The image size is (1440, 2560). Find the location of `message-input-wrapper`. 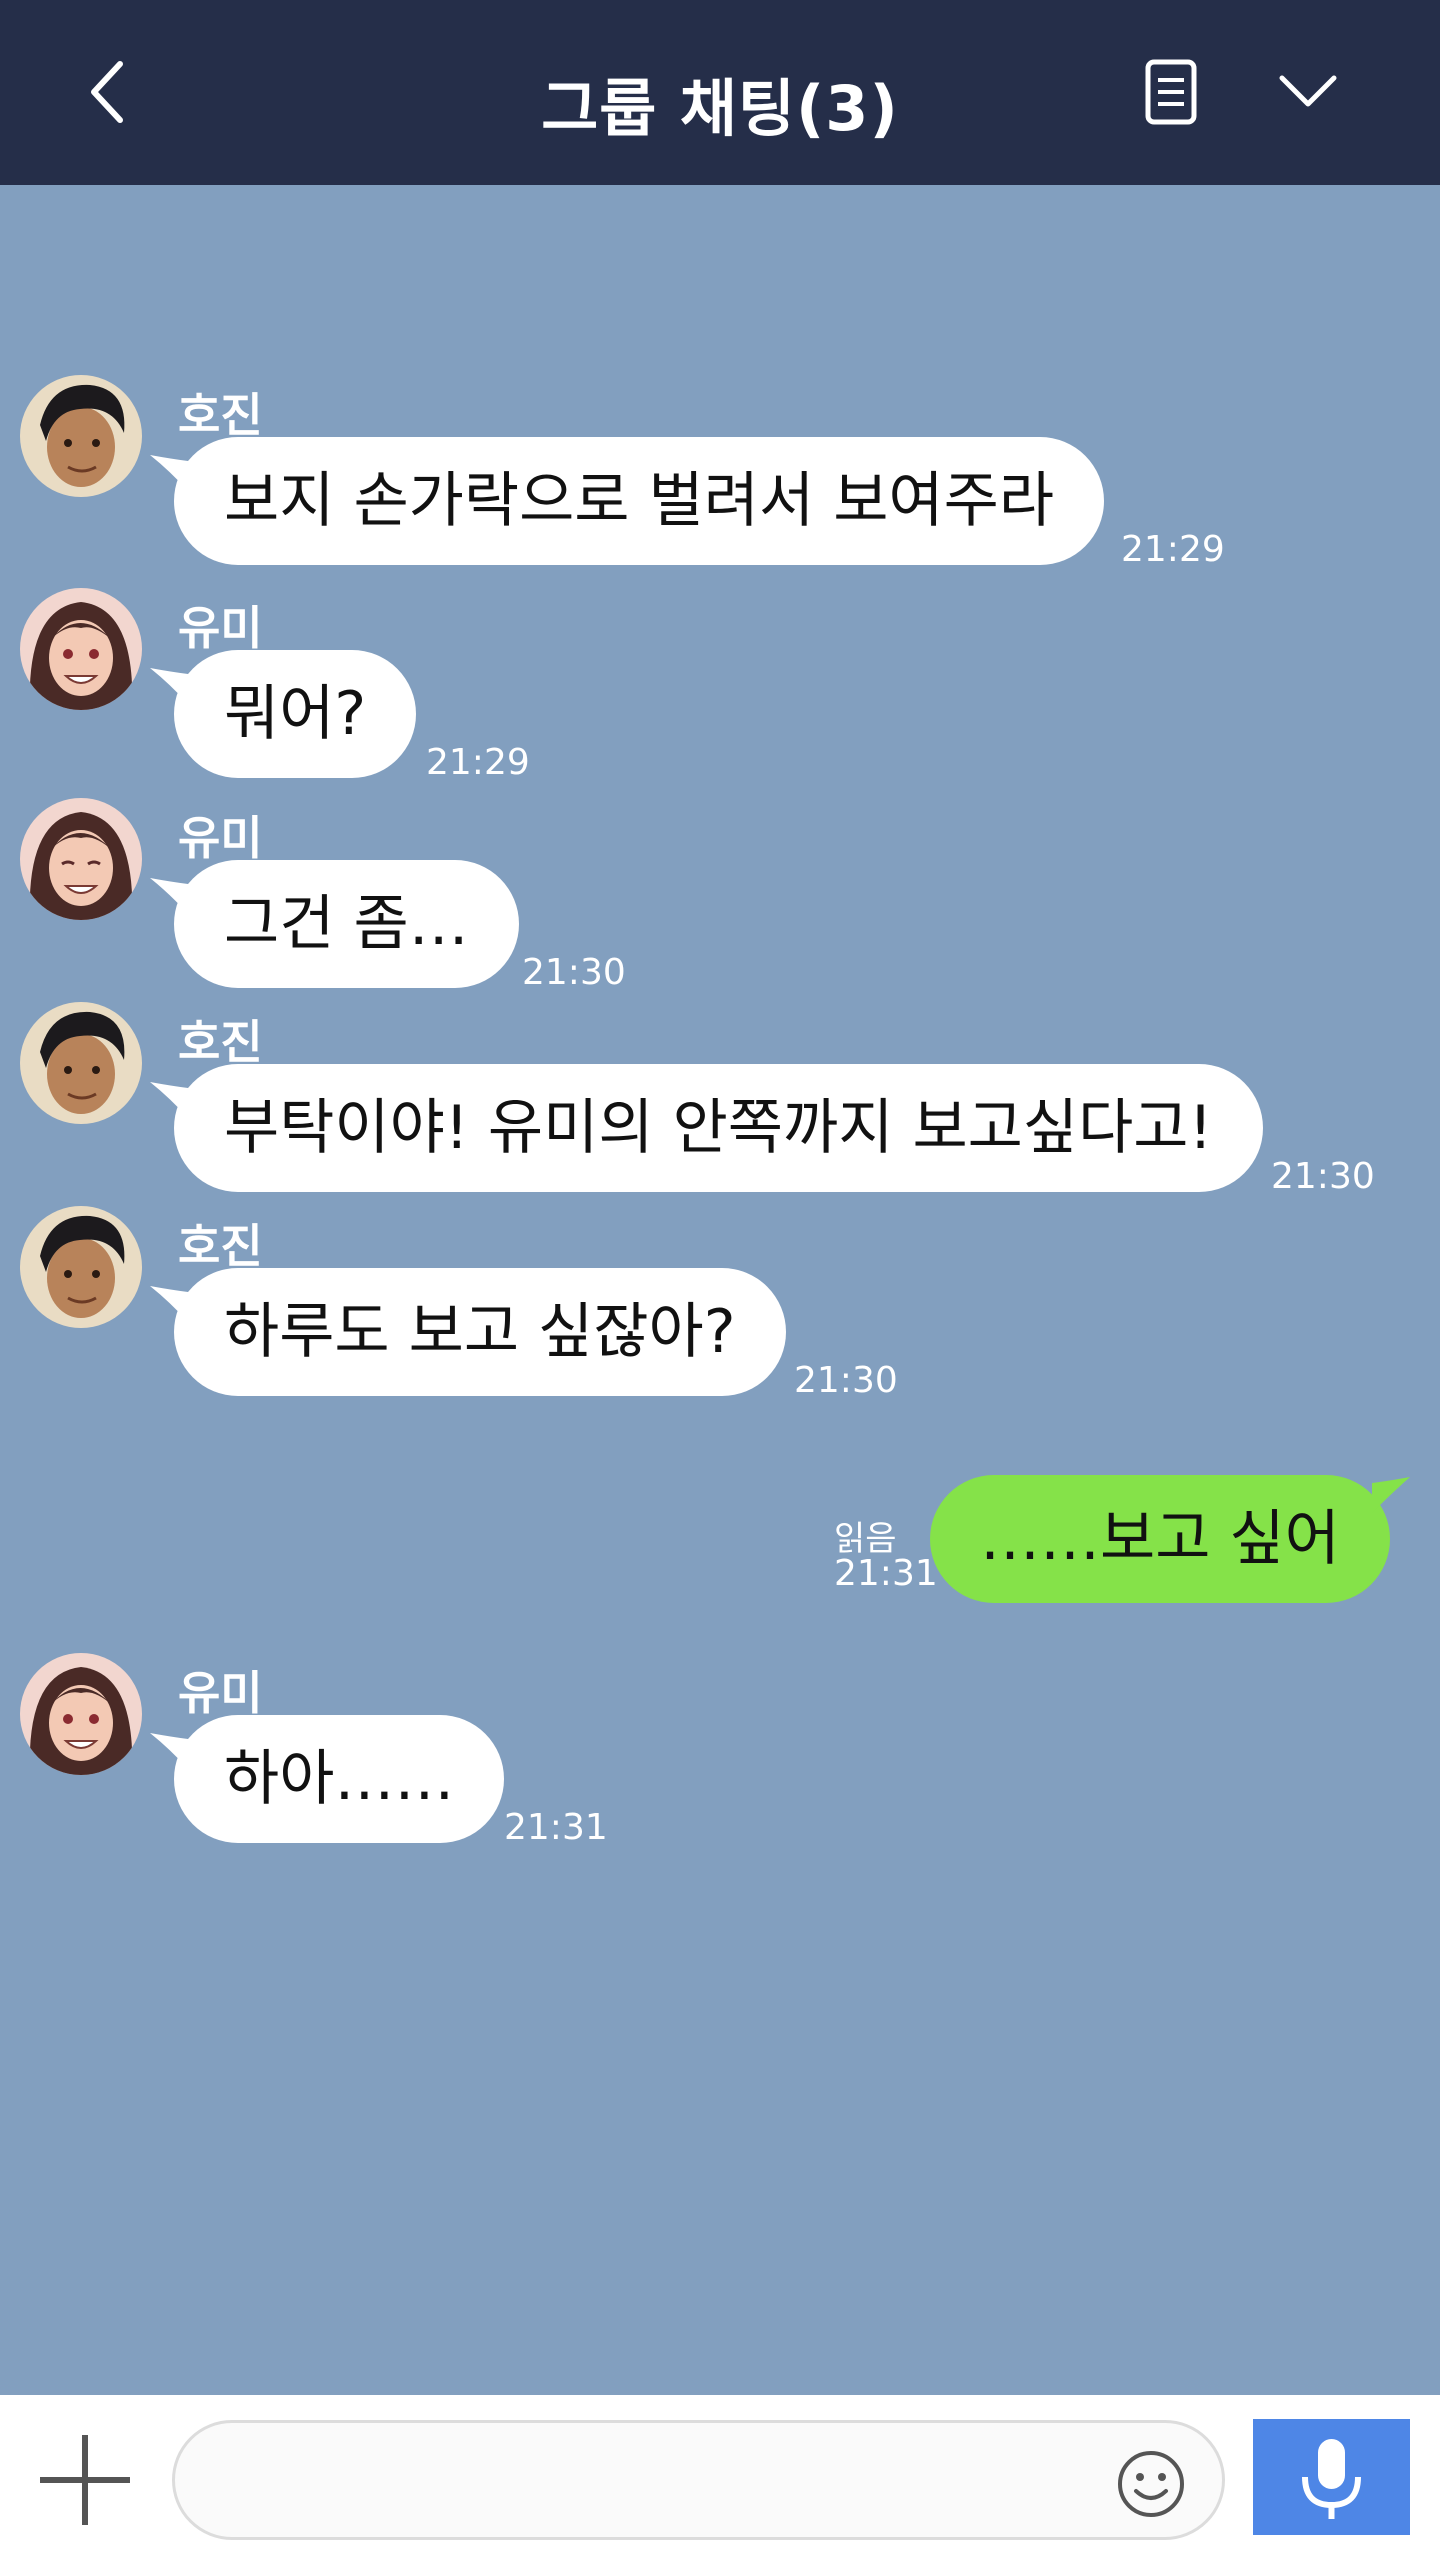

message-input-wrapper is located at coordinates (698, 2480).